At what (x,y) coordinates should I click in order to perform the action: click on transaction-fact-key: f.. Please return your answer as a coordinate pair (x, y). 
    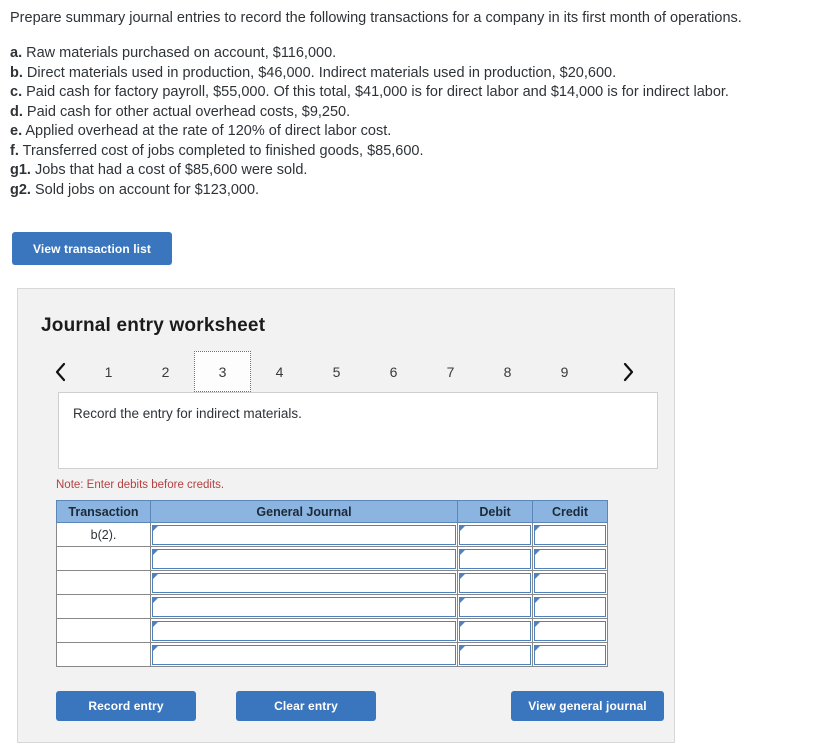
    Looking at the image, I should click on (14, 150).